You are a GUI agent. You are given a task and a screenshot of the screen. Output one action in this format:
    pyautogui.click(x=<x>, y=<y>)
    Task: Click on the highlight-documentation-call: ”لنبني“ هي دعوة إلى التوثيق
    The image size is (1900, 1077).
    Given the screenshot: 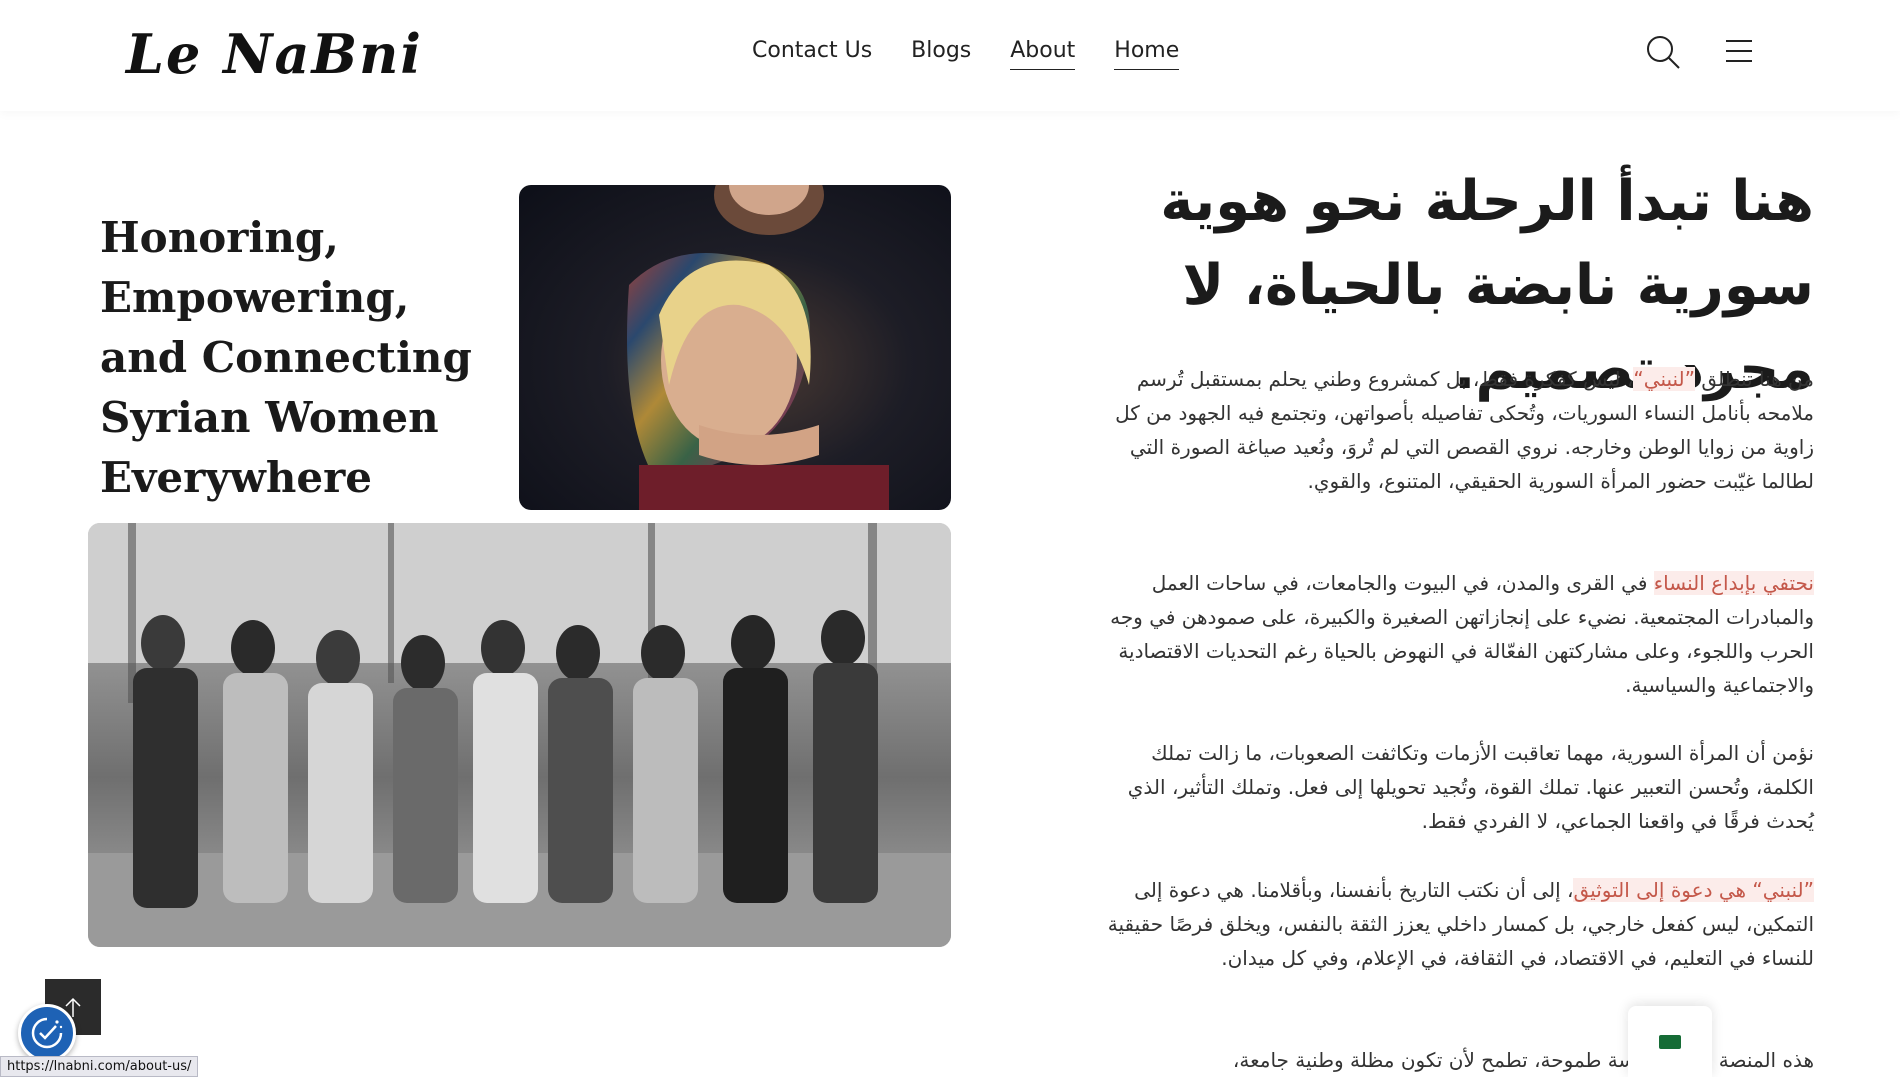 What is the action you would take?
    pyautogui.click(x=1693, y=890)
    